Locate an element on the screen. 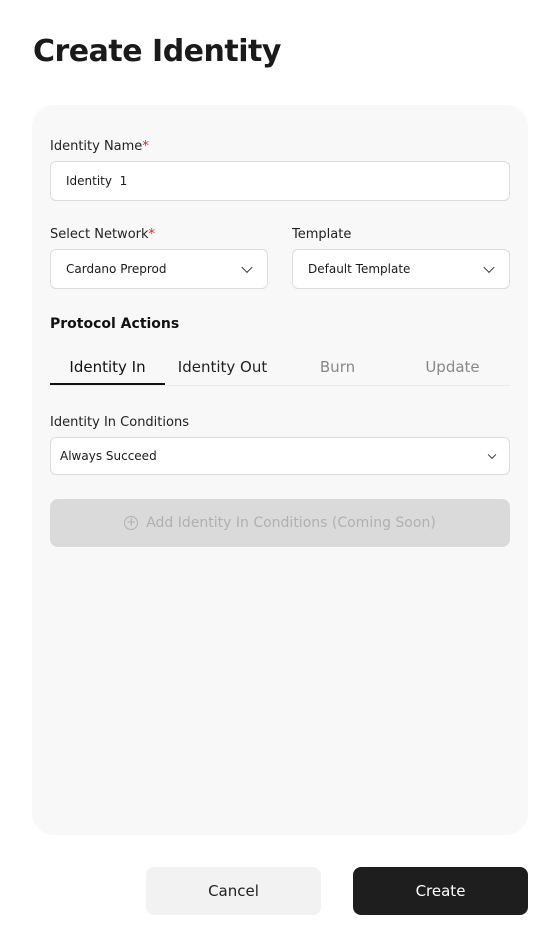  identity-name-input: Identity 1 is located at coordinates (280, 181).